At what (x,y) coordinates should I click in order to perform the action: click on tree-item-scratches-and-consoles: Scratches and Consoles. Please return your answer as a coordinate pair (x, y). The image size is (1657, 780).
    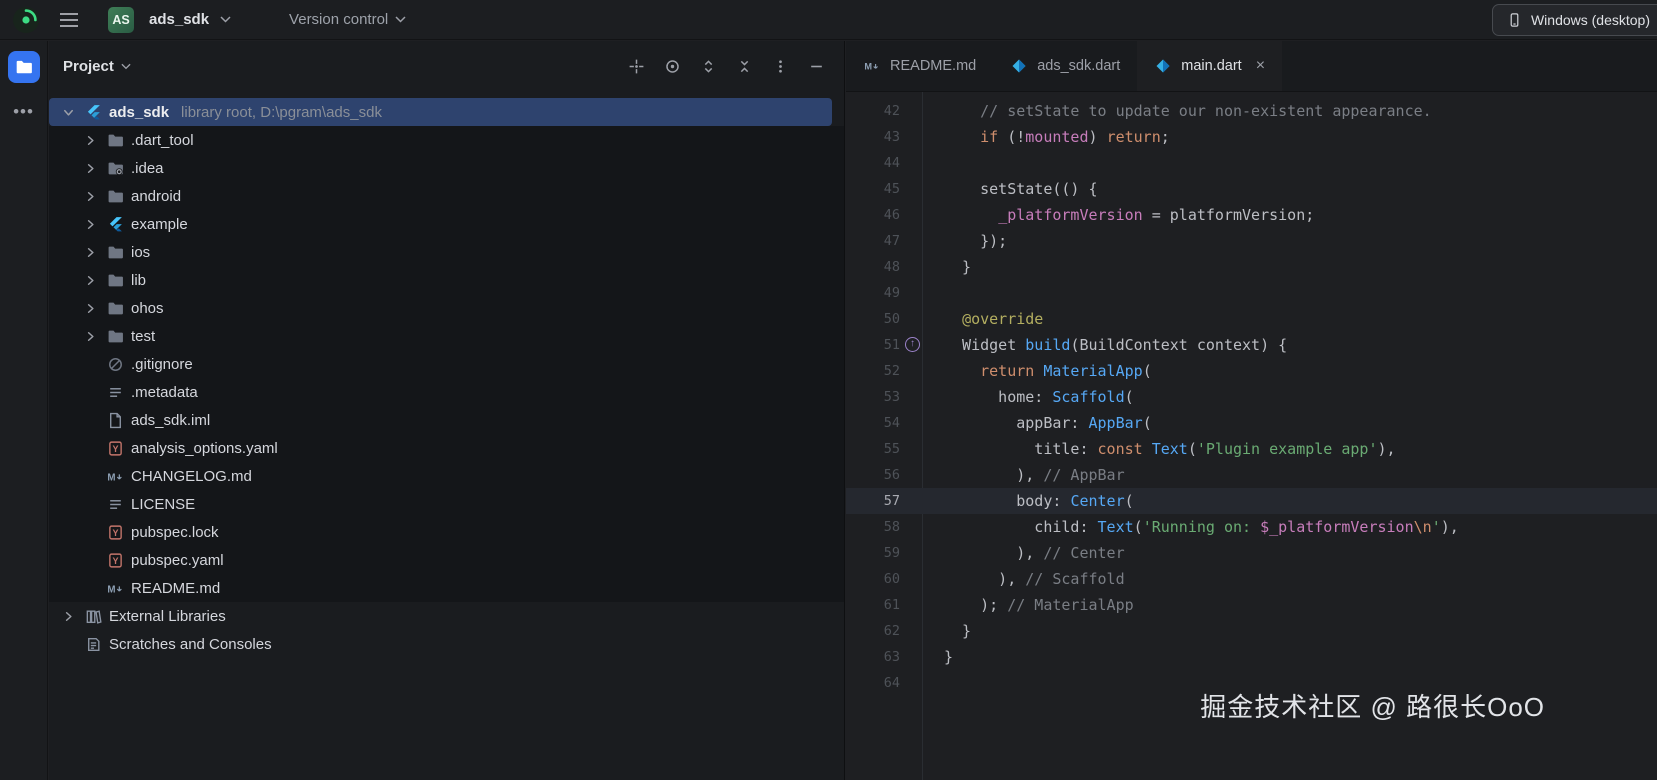
    Looking at the image, I should click on (440, 644).